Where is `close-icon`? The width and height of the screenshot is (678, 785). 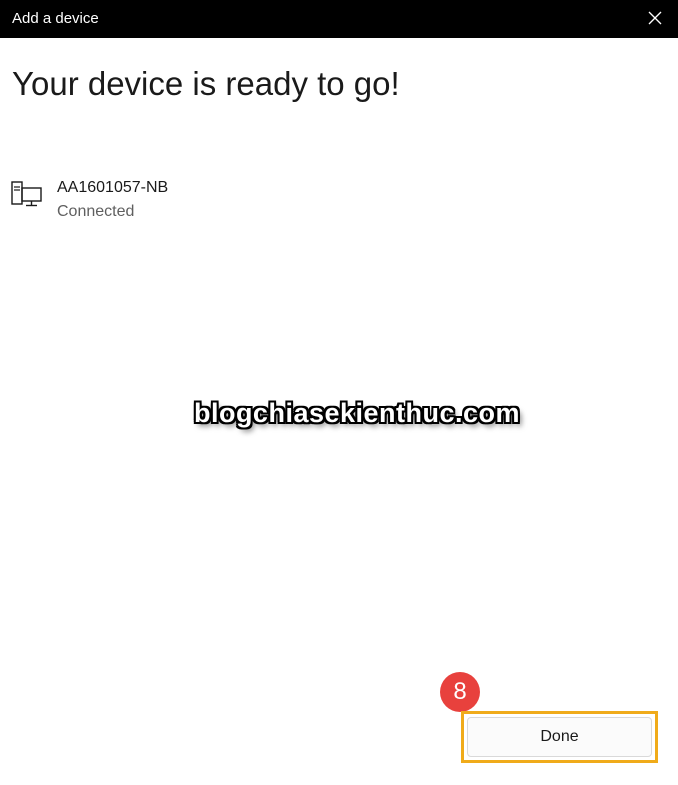
close-icon is located at coordinates (655, 18).